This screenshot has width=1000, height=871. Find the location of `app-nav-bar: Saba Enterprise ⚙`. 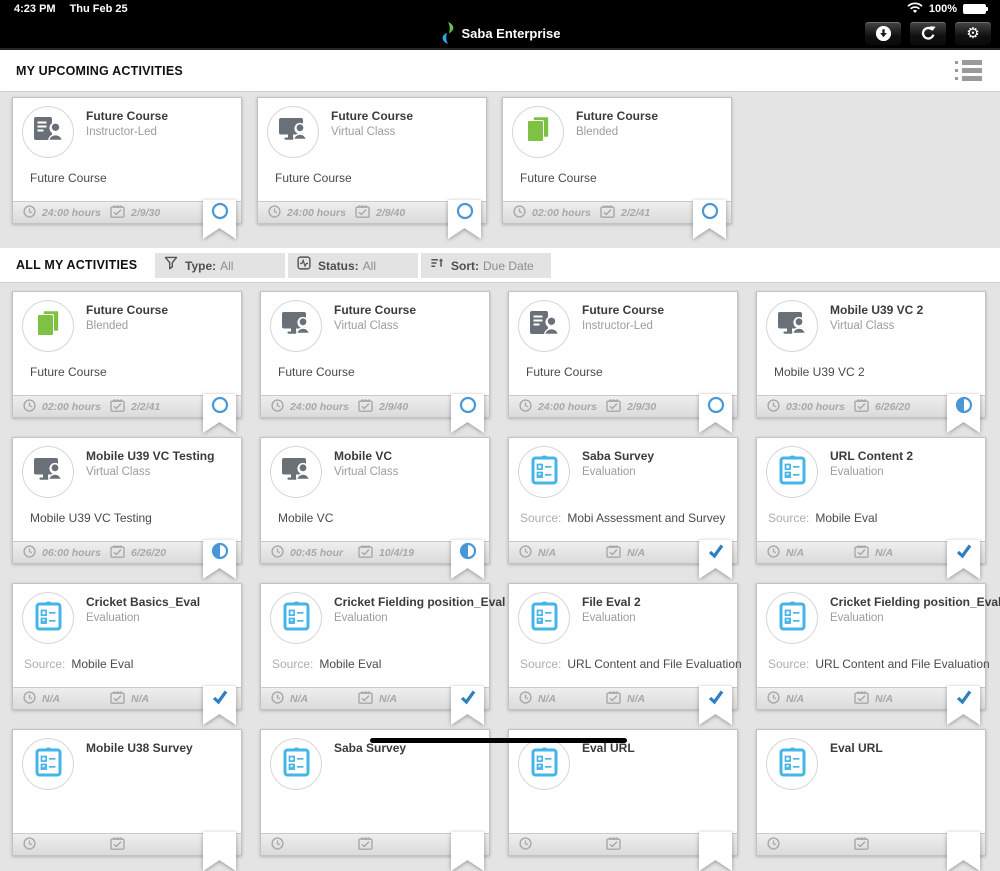

app-nav-bar: Saba Enterprise ⚙ is located at coordinates (500, 34).